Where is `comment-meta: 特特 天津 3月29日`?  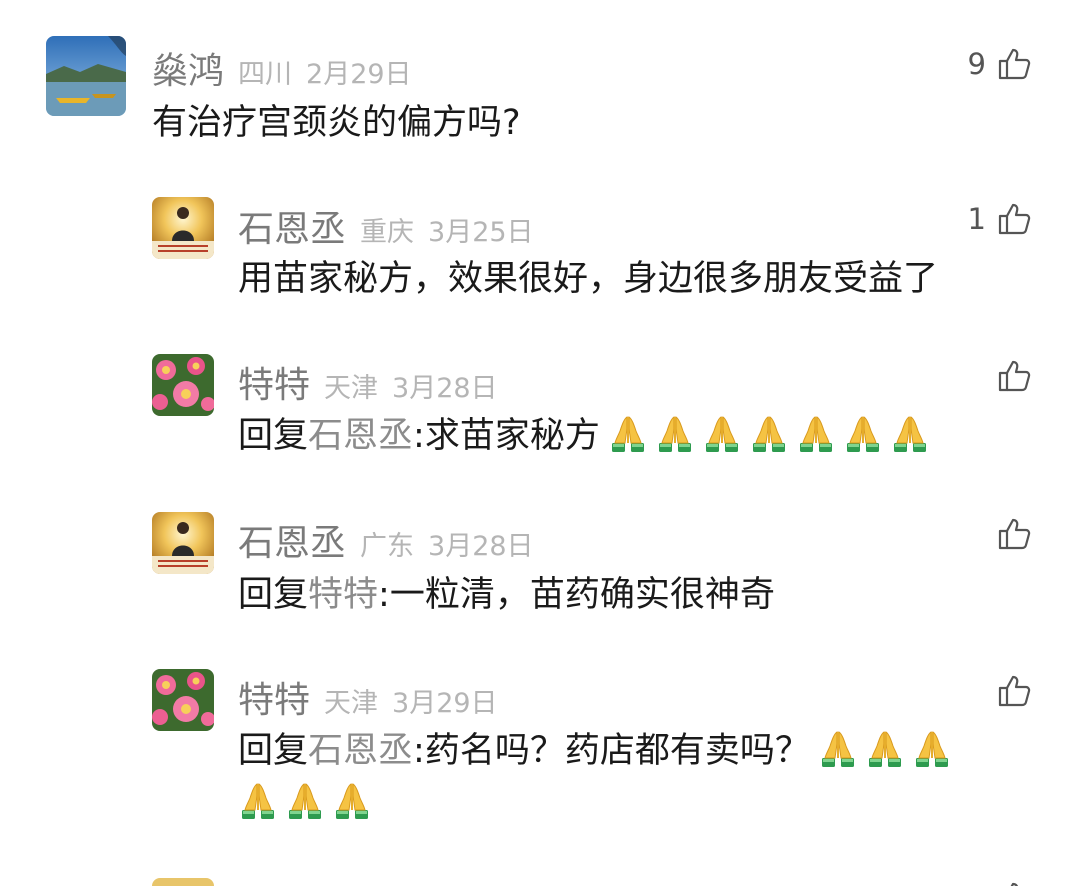
comment-meta: 特特 天津 3月29日 is located at coordinates (368, 697).